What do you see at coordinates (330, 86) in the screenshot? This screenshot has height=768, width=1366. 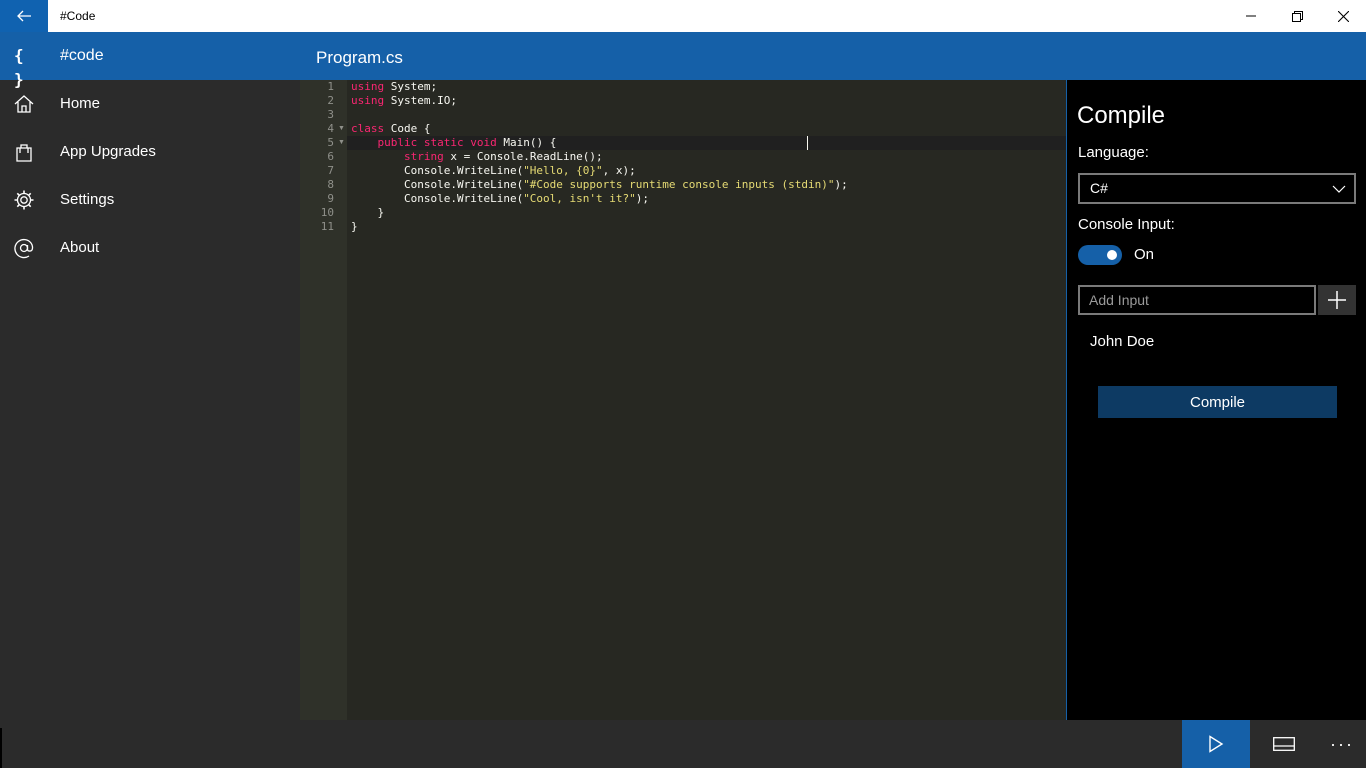 I see `line-number: 1` at bounding box center [330, 86].